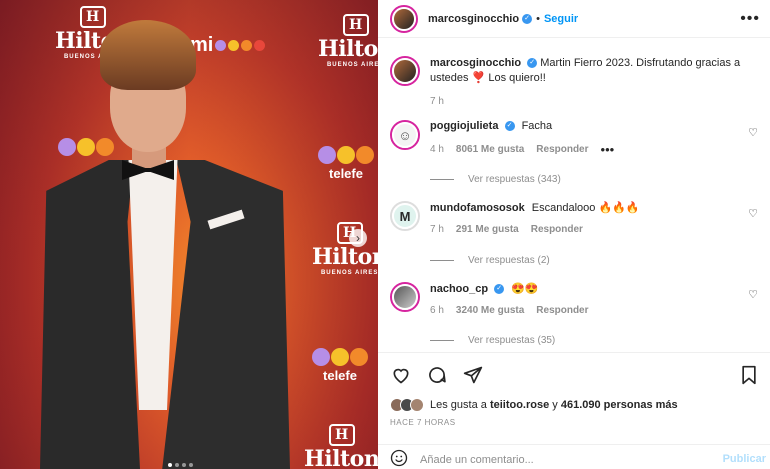 The height and width of the screenshot is (469, 770). Describe the element at coordinates (585, 208) in the screenshot. I see `comment-text: Escandalooo 🔥🔥🔥` at that location.